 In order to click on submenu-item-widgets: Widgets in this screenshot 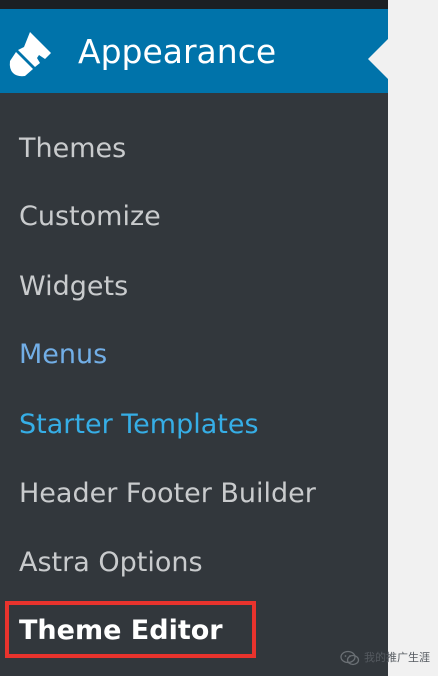, I will do `click(73, 287)`.